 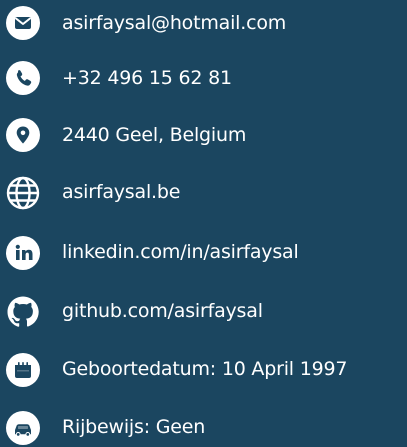 What do you see at coordinates (23, 370) in the screenshot?
I see `birthday-icon` at bounding box center [23, 370].